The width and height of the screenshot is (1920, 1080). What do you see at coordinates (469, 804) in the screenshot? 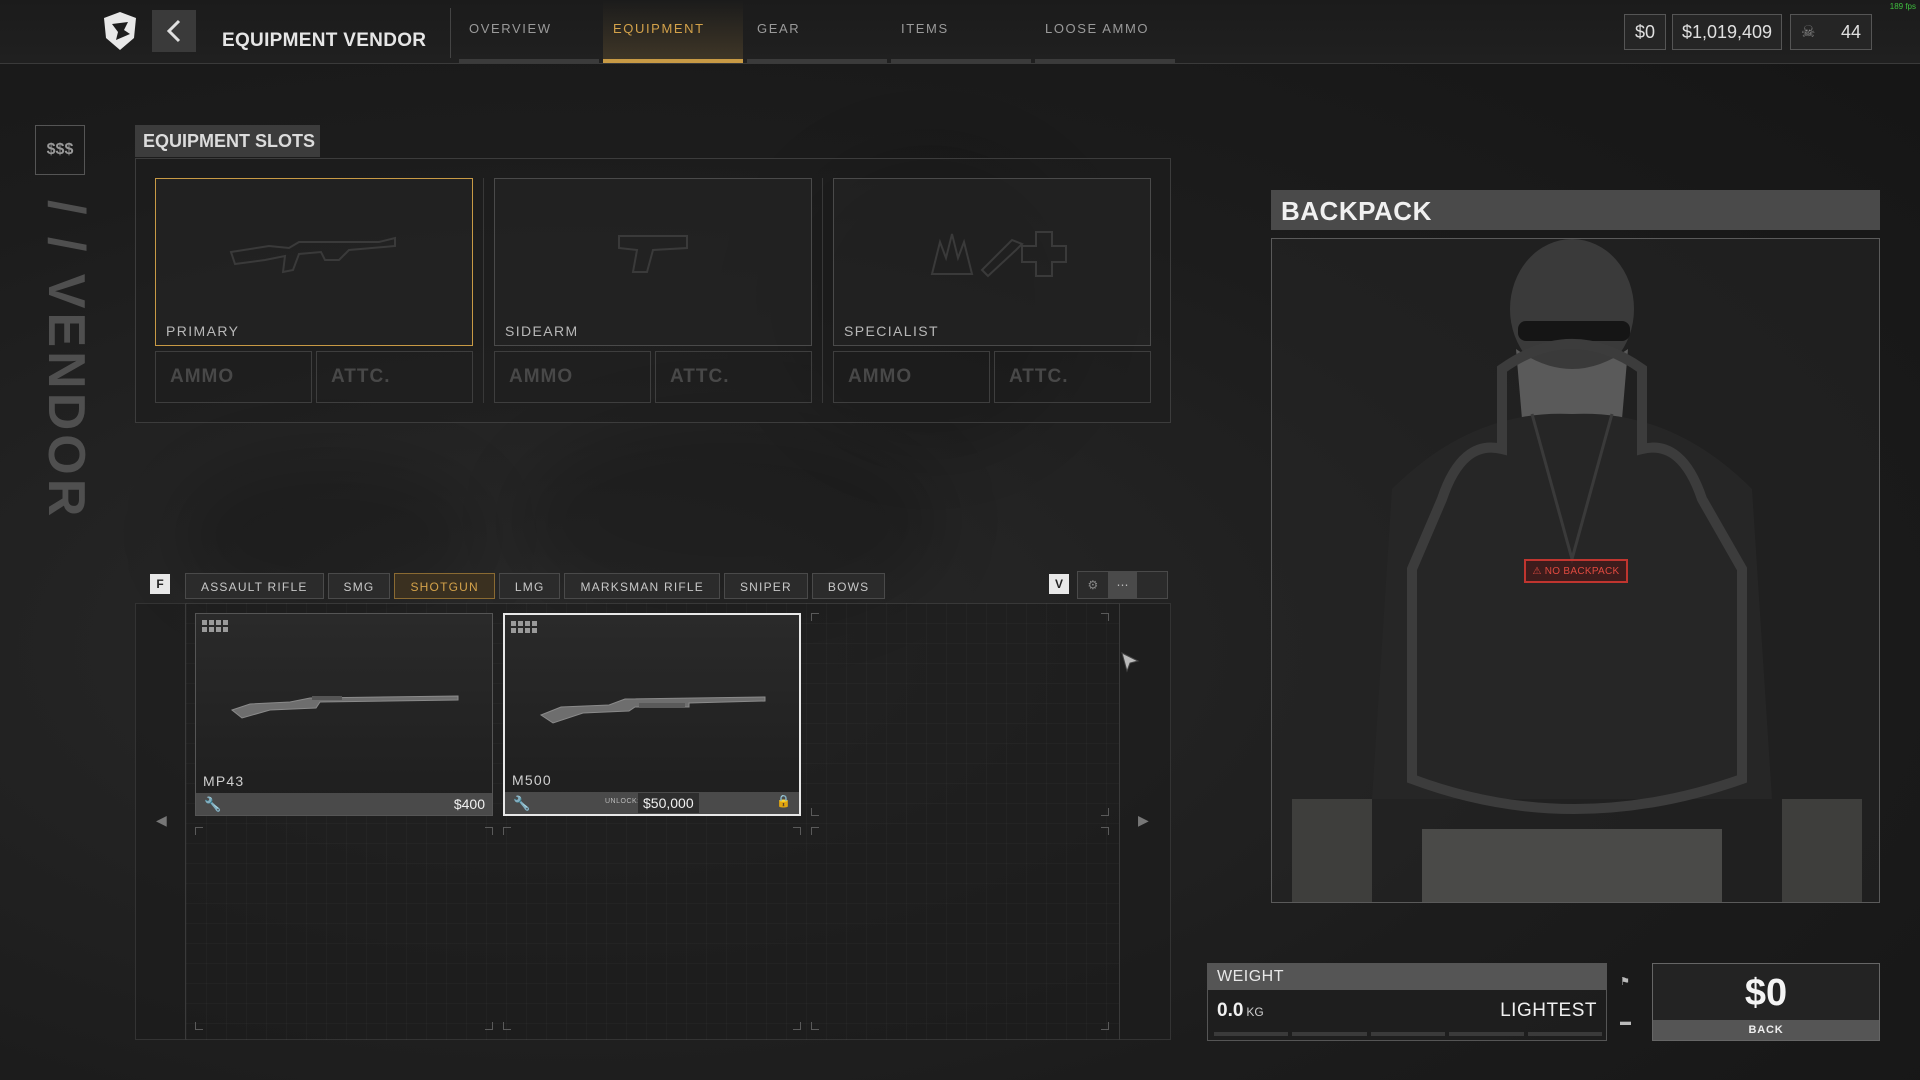
I see `item-price: $400` at bounding box center [469, 804].